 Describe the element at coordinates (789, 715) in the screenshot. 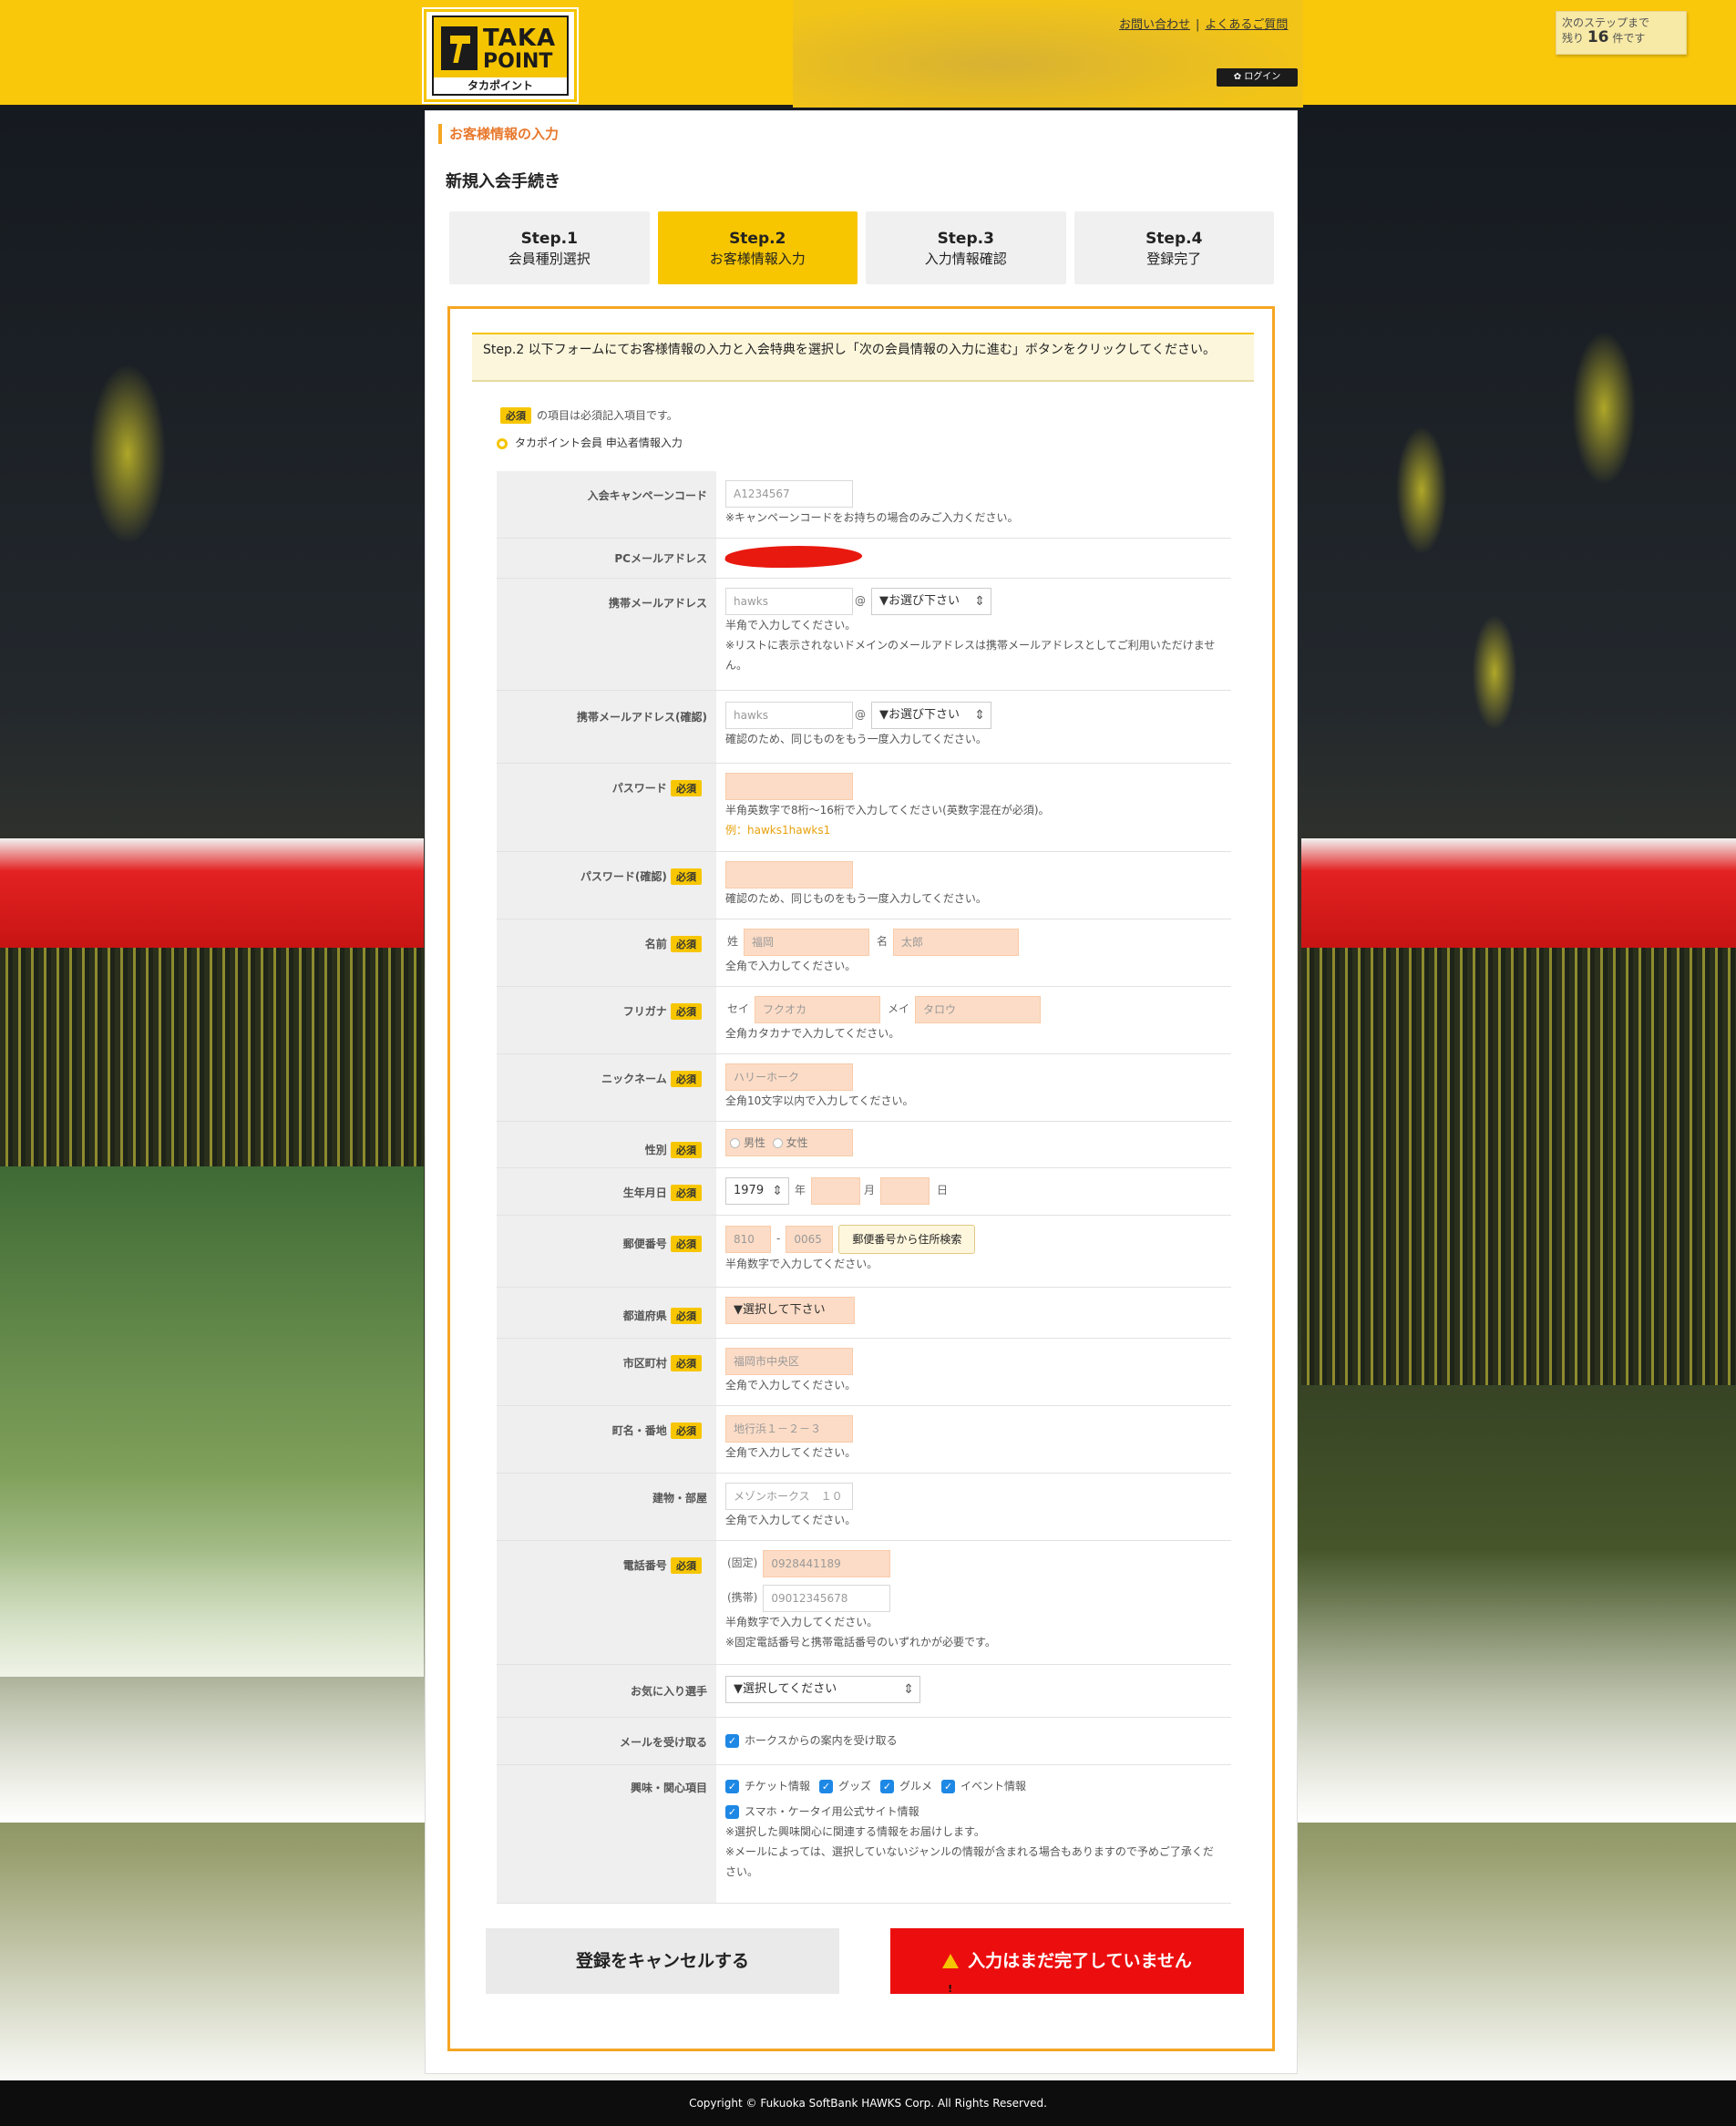

I see `mobile-mail-confirm-input: hawks` at that location.